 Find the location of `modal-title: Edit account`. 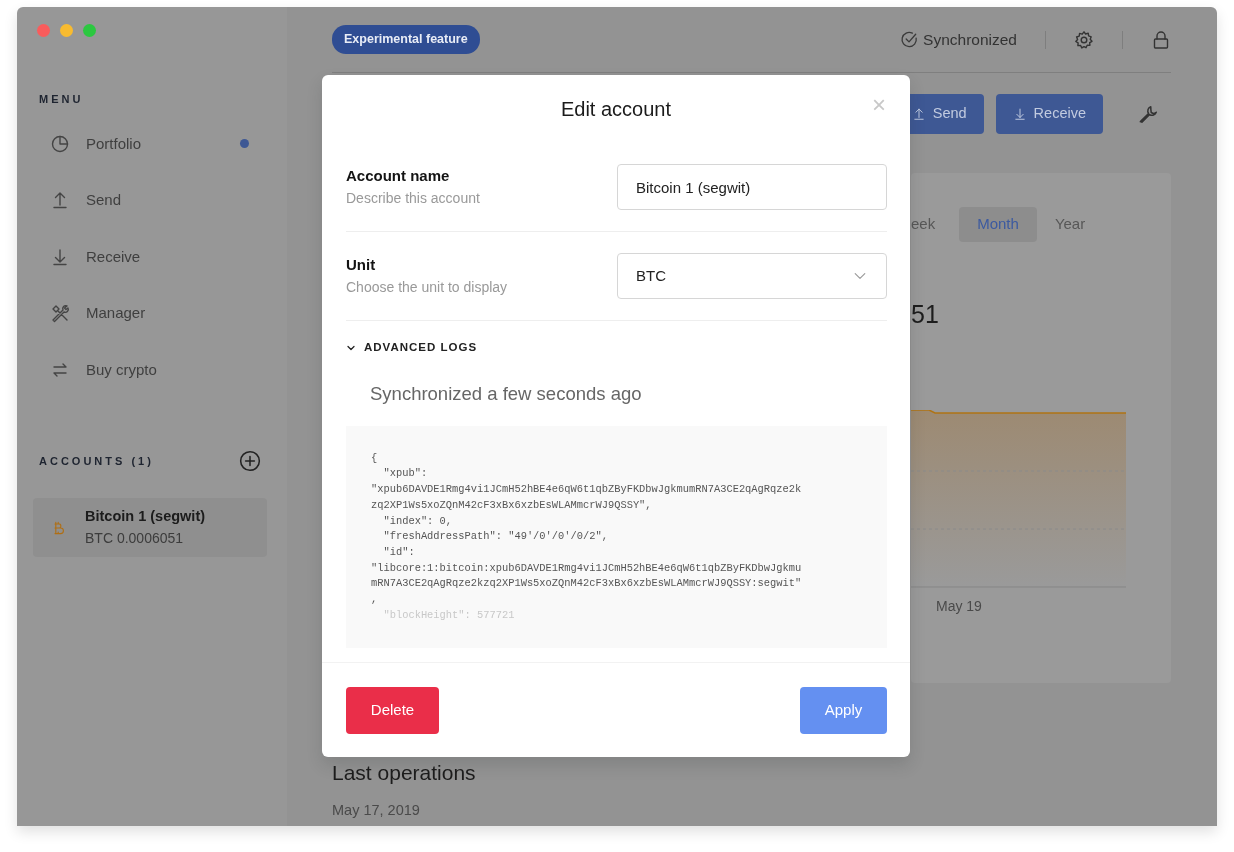

modal-title: Edit account is located at coordinates (616, 109).